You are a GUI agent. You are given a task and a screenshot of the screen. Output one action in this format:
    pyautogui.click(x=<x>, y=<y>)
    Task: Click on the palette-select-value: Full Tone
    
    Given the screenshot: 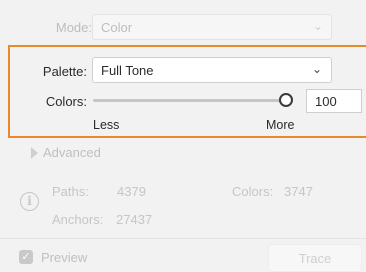 What is the action you would take?
    pyautogui.click(x=127, y=70)
    